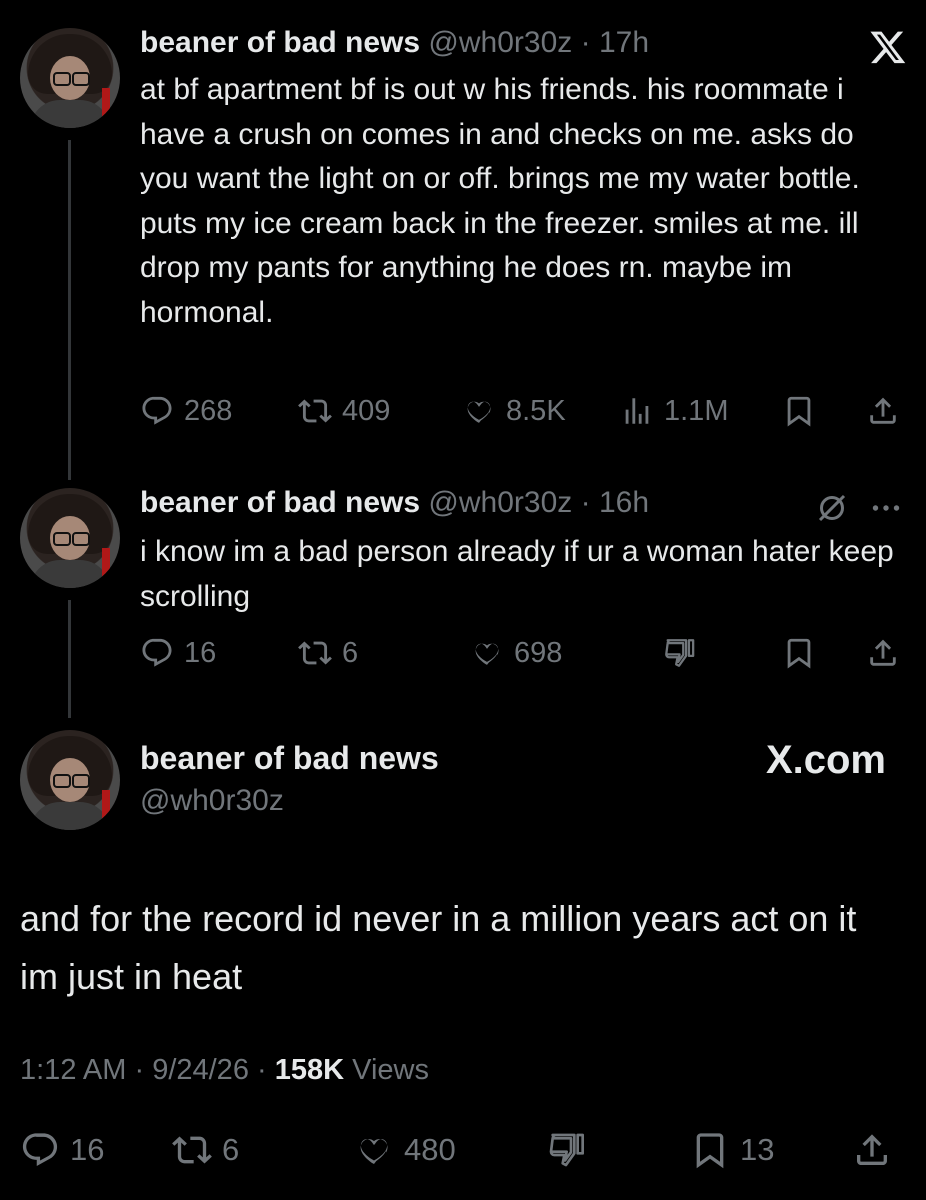 Image resolution: width=926 pixels, height=1200 pixels. What do you see at coordinates (309, 1070) in the screenshot?
I see `views-count: 158K` at bounding box center [309, 1070].